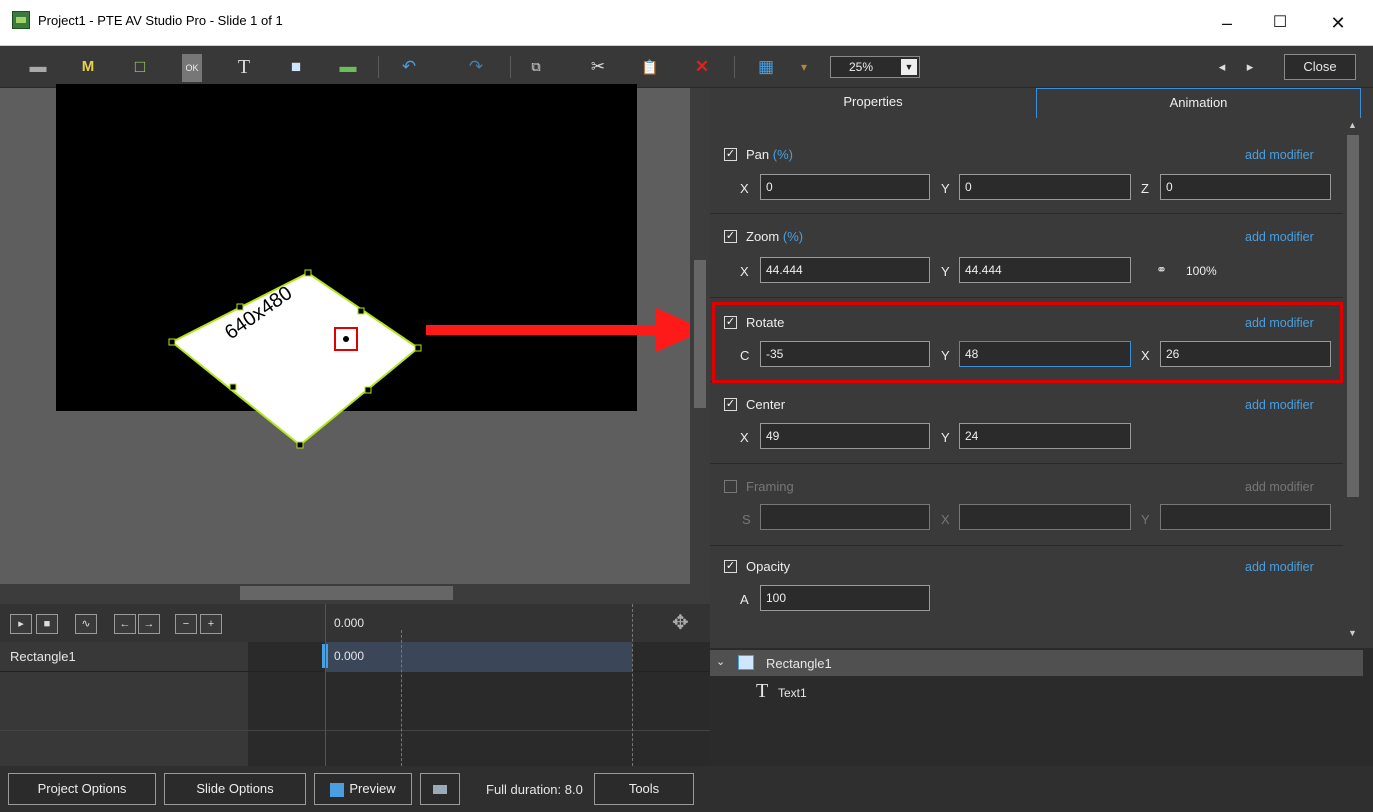 This screenshot has height=812, width=1373. I want to click on annotation-arrow-shaft, so click(542, 330).